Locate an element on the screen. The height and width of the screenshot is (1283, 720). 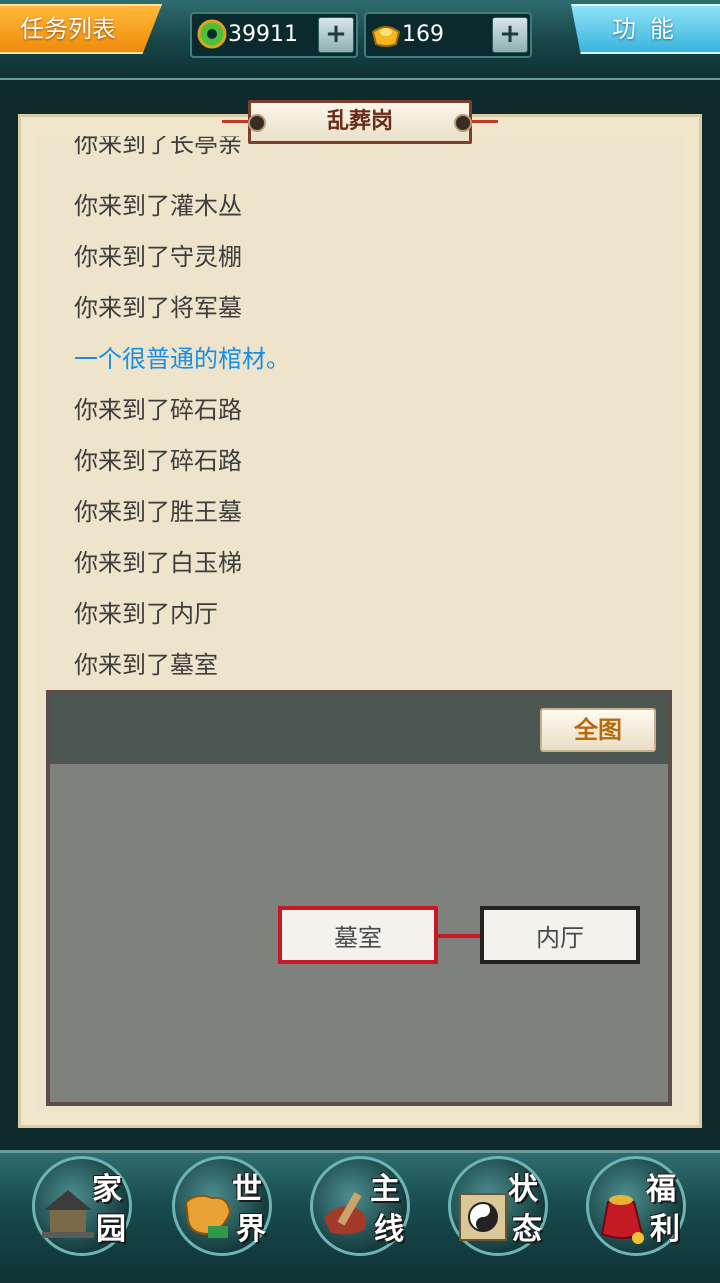
nav-welfare-char2: 利 is located at coordinates (665, 1229).